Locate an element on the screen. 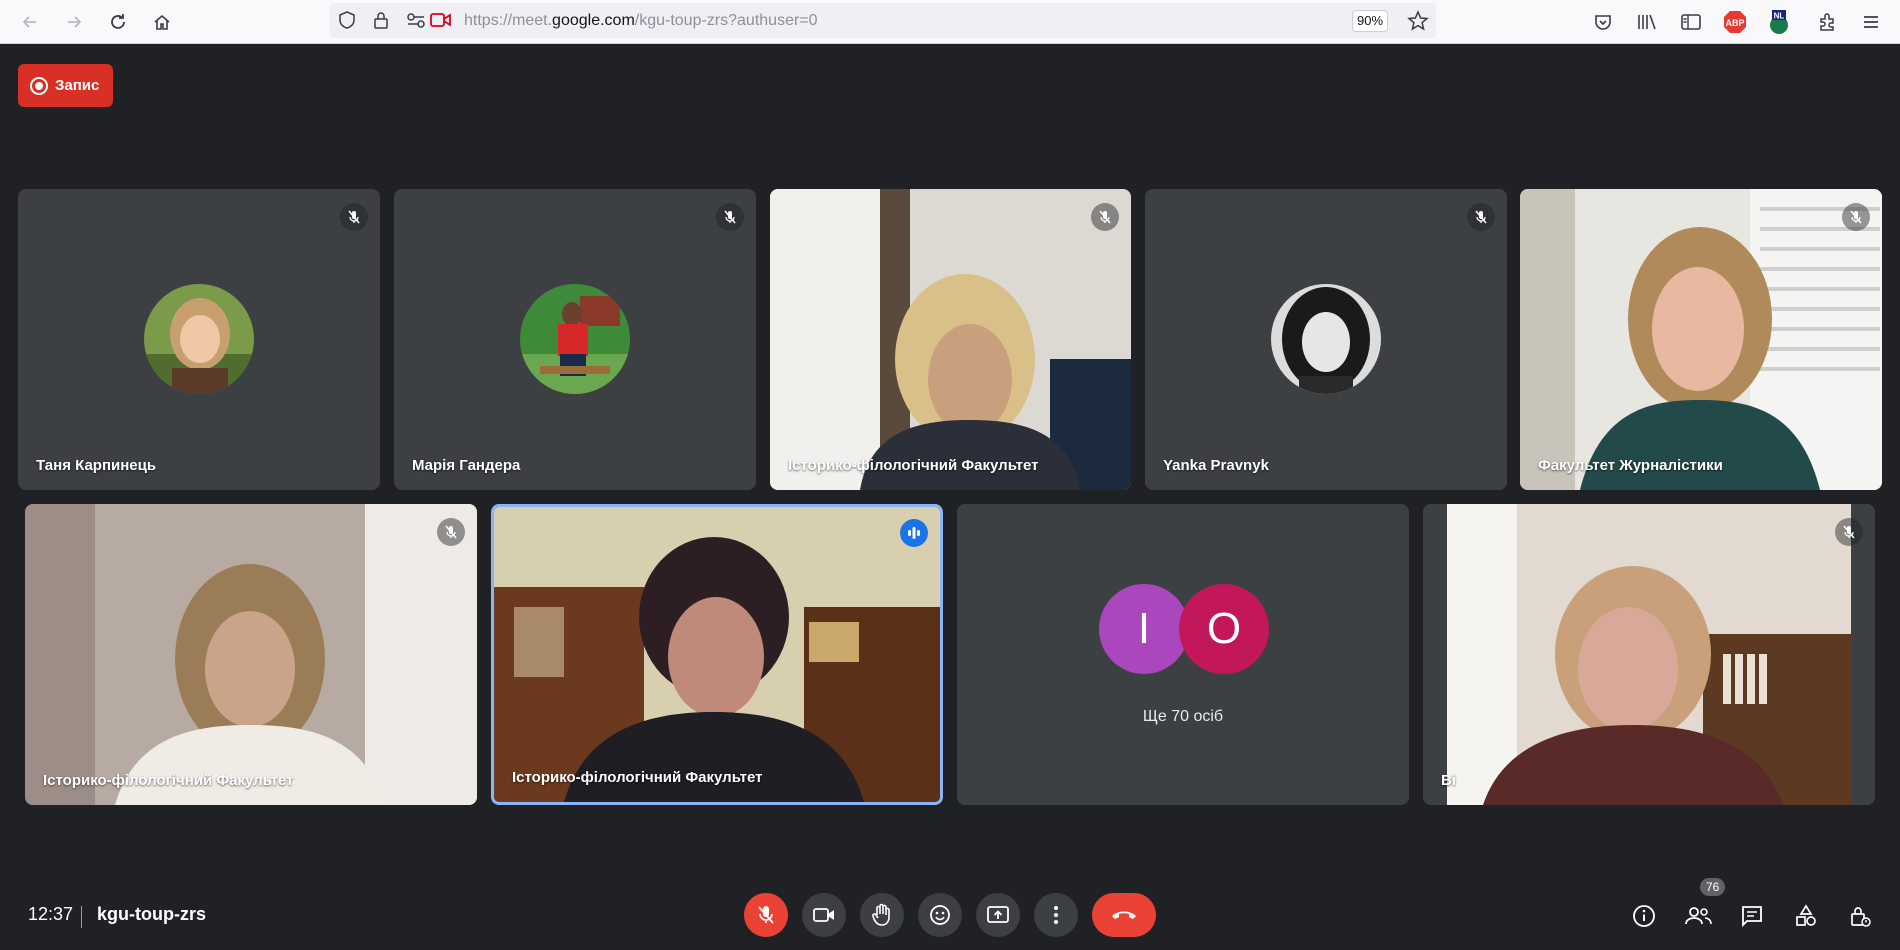 The width and height of the screenshot is (1900, 950). svg-text: ABP is located at coordinates (1734, 23).